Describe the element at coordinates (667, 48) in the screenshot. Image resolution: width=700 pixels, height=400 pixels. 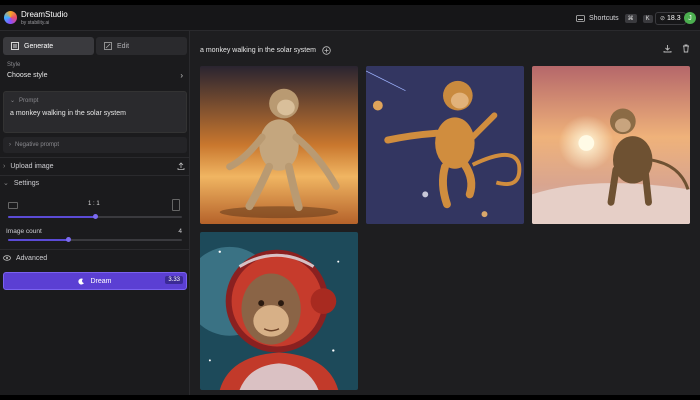
I see `download-icon` at that location.